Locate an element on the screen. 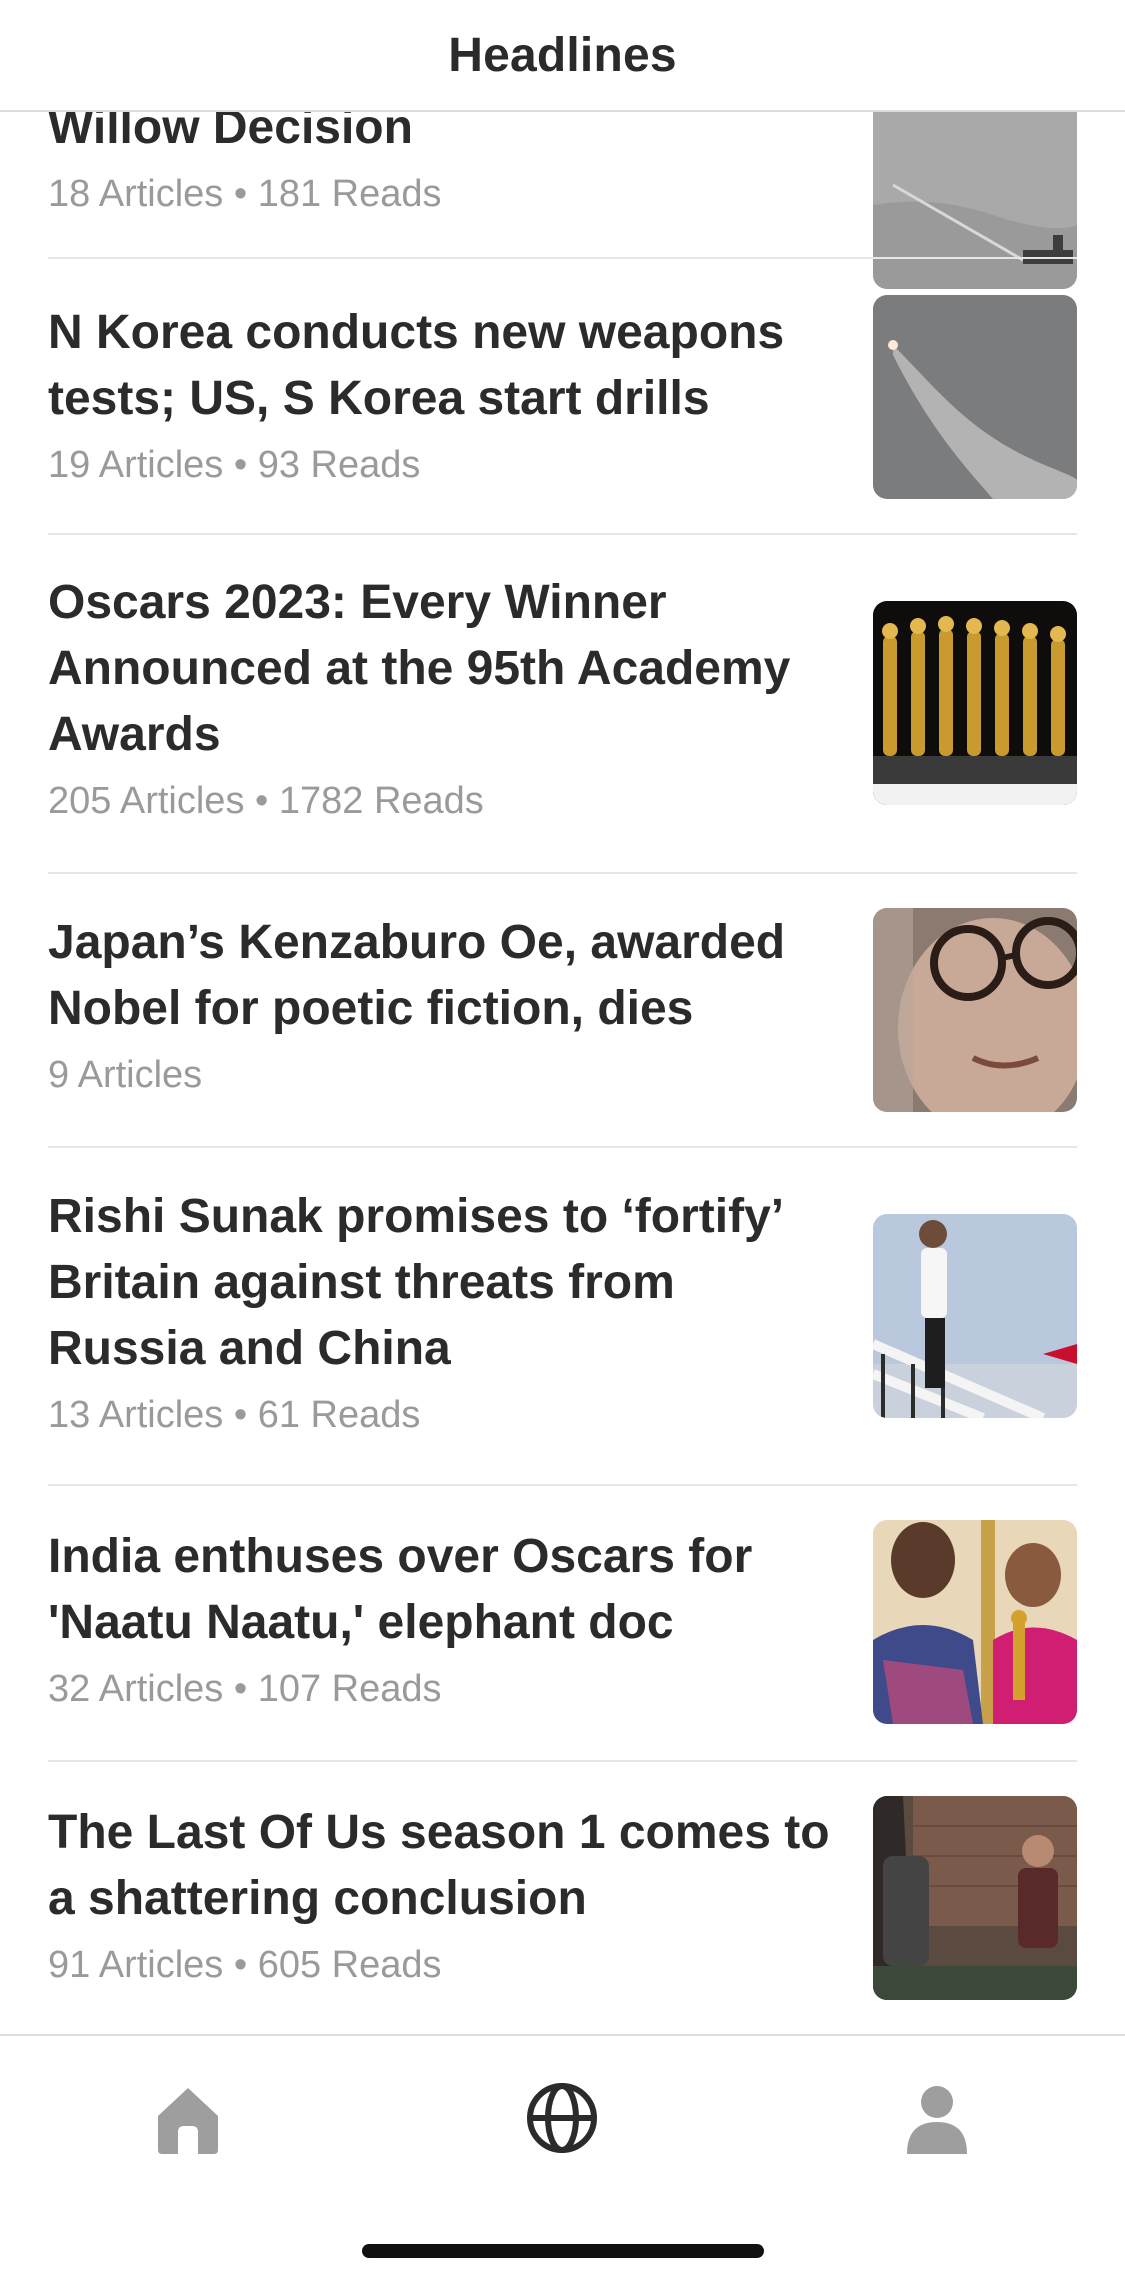  tab-world is located at coordinates (562, 2118).